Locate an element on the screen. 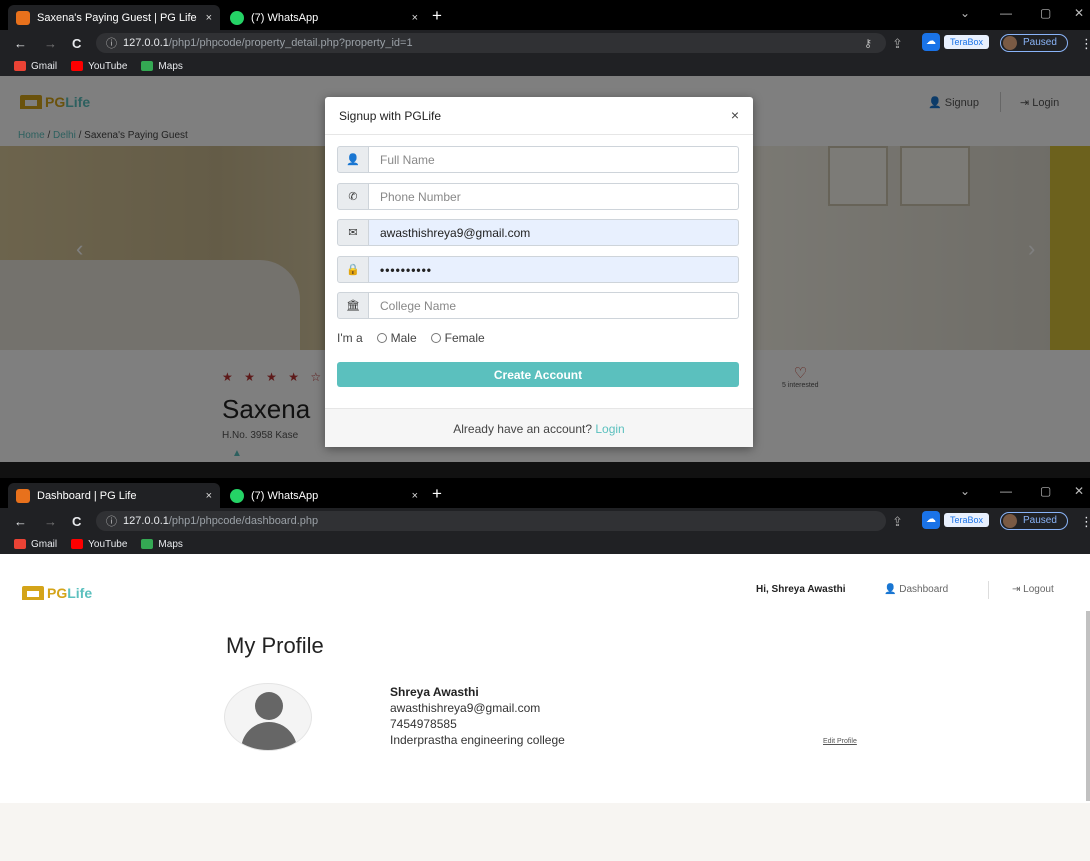 This screenshot has width=1090, height=861. url-input: ⓘ 127.0.0.1/php1/phpcode/dashboard.php is located at coordinates (491, 521).